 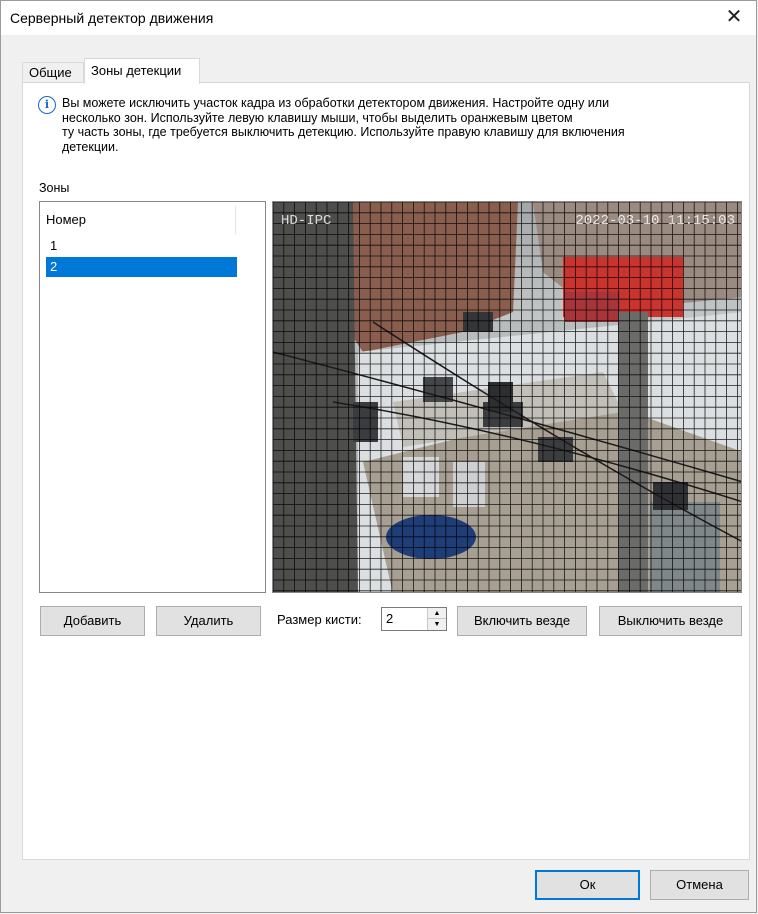 I want to click on brush-size-stepper: 2 ▲ ▼, so click(x=414, y=619).